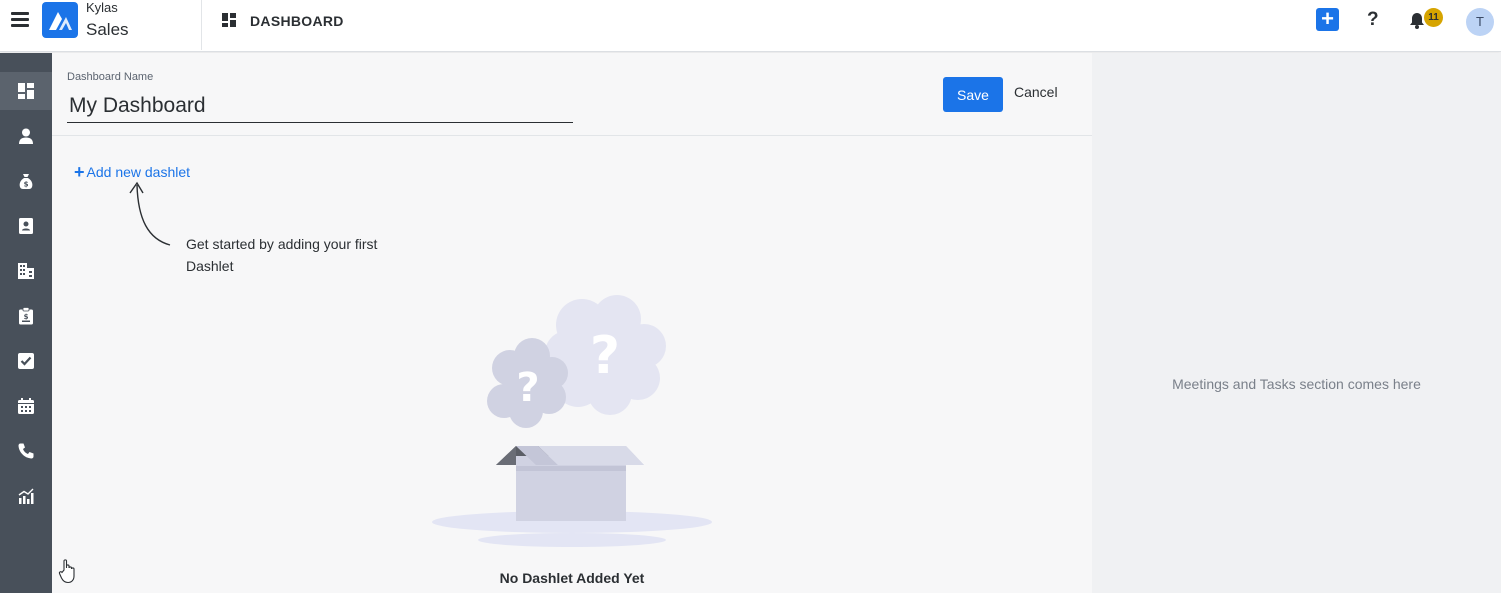  What do you see at coordinates (150, 213) in the screenshot?
I see `curved-arrow-icon` at bounding box center [150, 213].